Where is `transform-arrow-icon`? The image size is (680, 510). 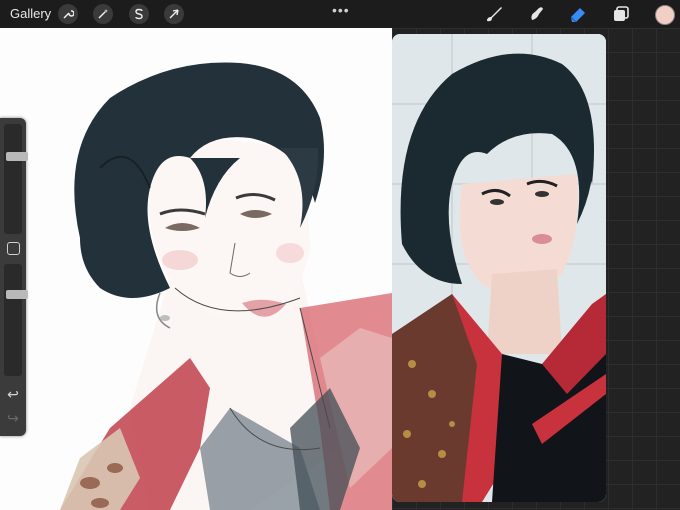
transform-arrow-icon is located at coordinates (174, 14).